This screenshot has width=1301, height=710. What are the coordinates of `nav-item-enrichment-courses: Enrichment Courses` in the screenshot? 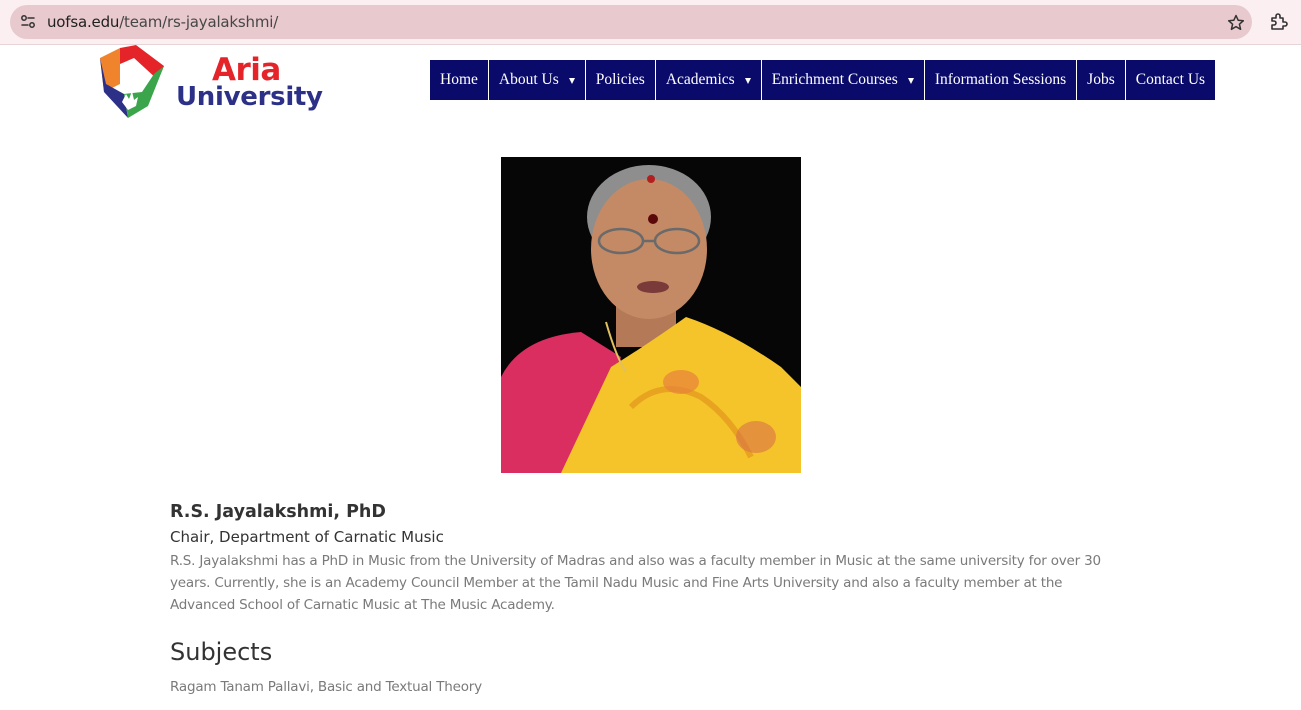 It's located at (843, 80).